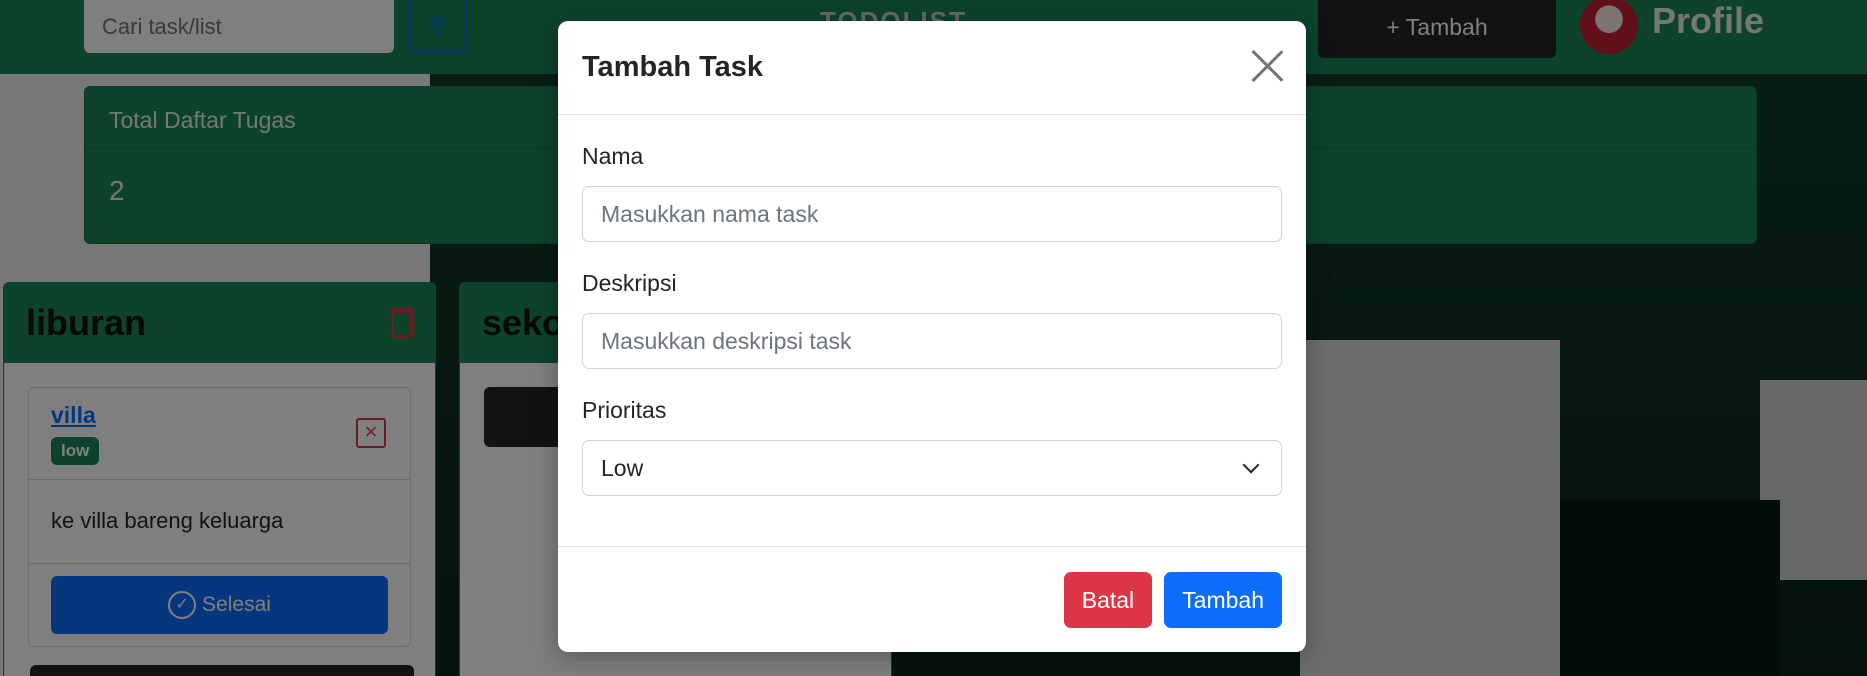 The width and height of the screenshot is (1867, 676). I want to click on description-group: Deskripsi, so click(932, 319).